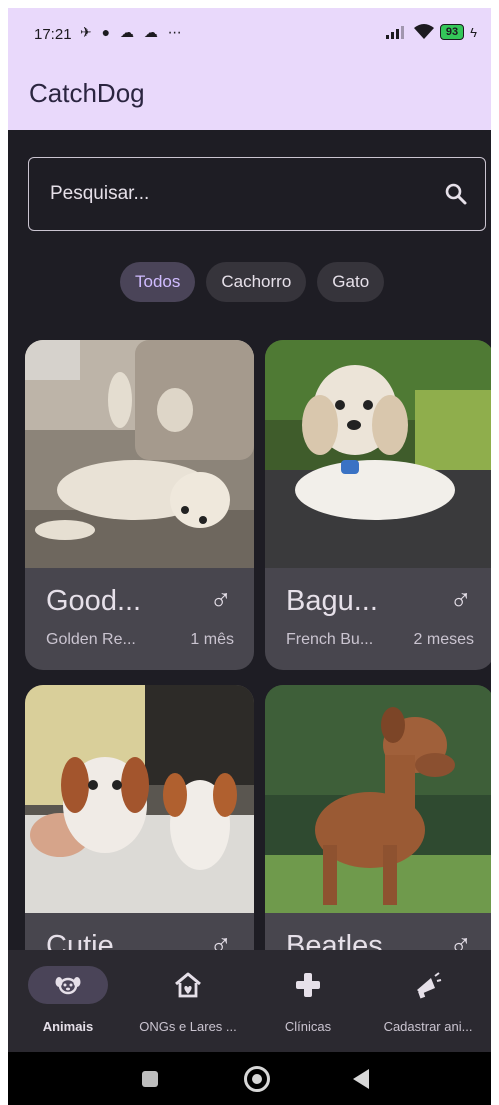 The width and height of the screenshot is (499, 1105). I want to click on animal-card: Good... ♂ Golden Re... 1 mês, so click(139, 505).